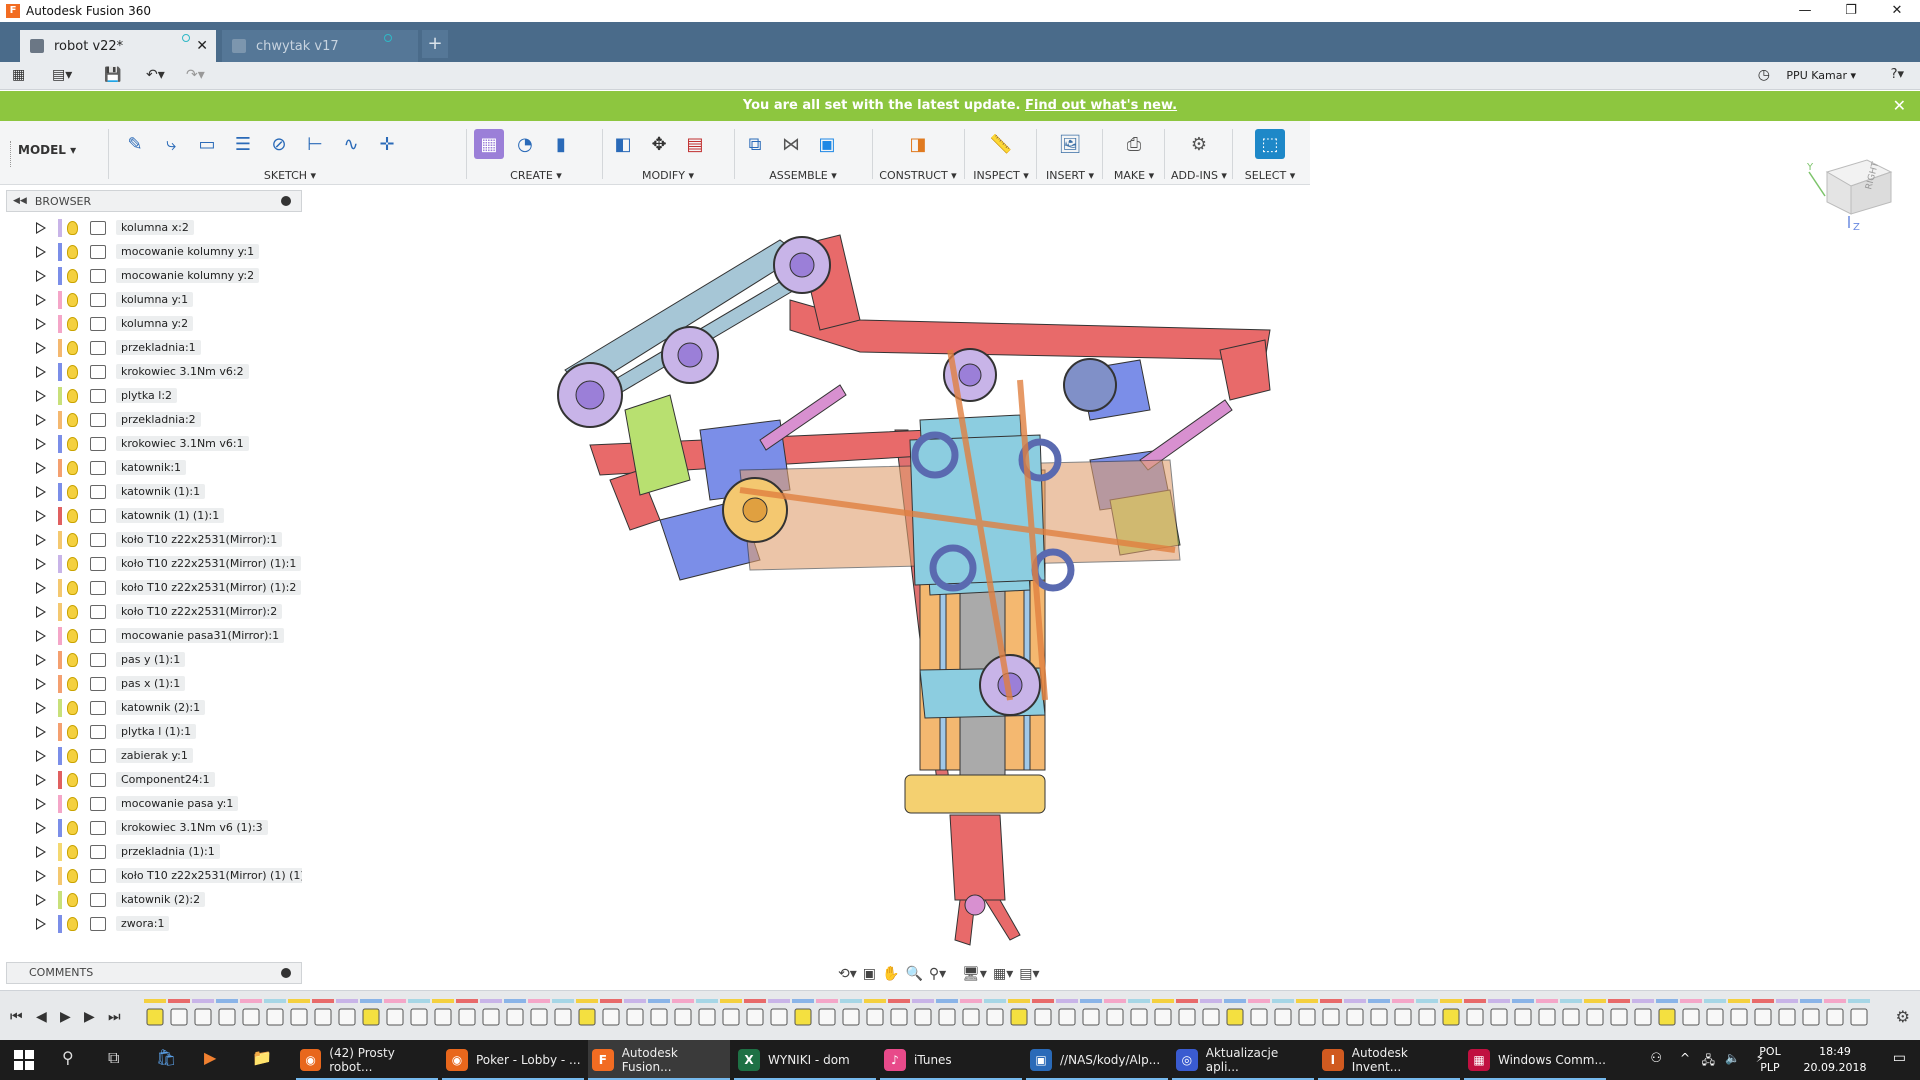  Describe the element at coordinates (20, 201) in the screenshot. I see `collapse-browser-icon: ◀◀` at that location.